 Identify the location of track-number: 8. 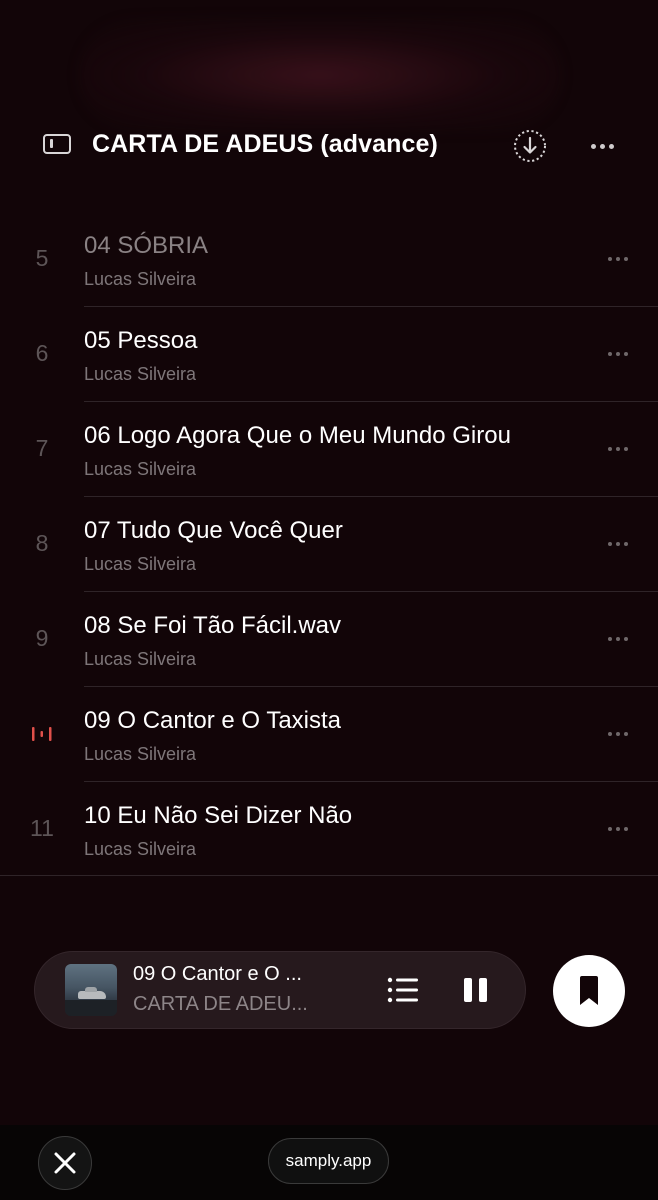
(42, 543).